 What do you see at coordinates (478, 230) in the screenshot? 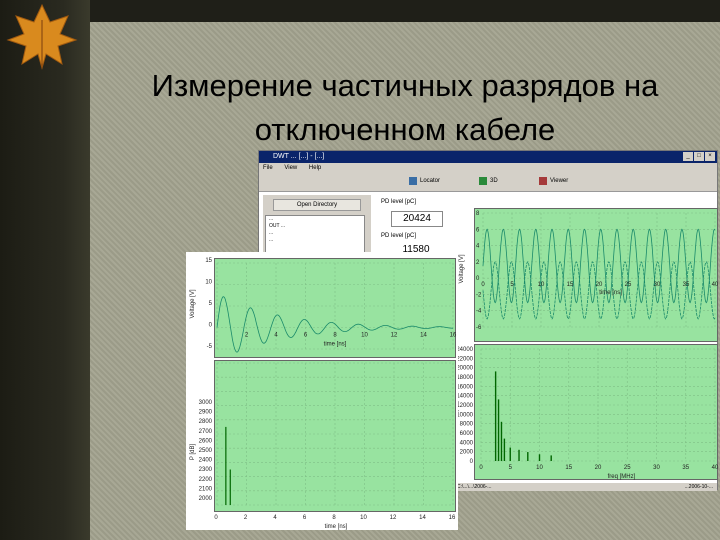
I see `y-tick-label: 6` at bounding box center [478, 230].